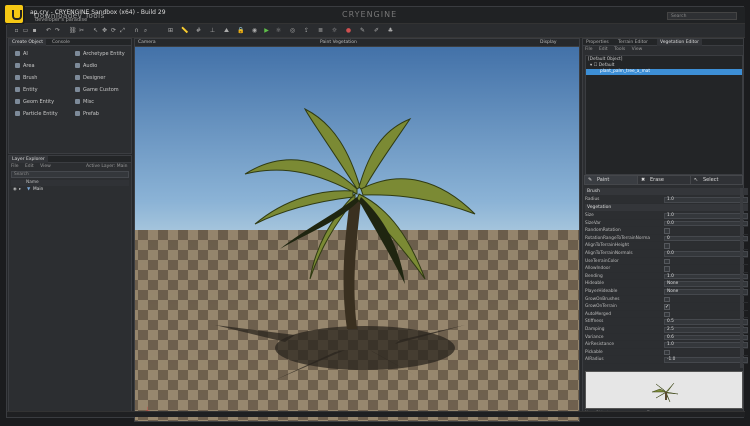 Image resolution: width=750 pixels, height=426 pixels. What do you see at coordinates (266, 30) in the screenshot?
I see `play-icon: ▶` at bounding box center [266, 30].